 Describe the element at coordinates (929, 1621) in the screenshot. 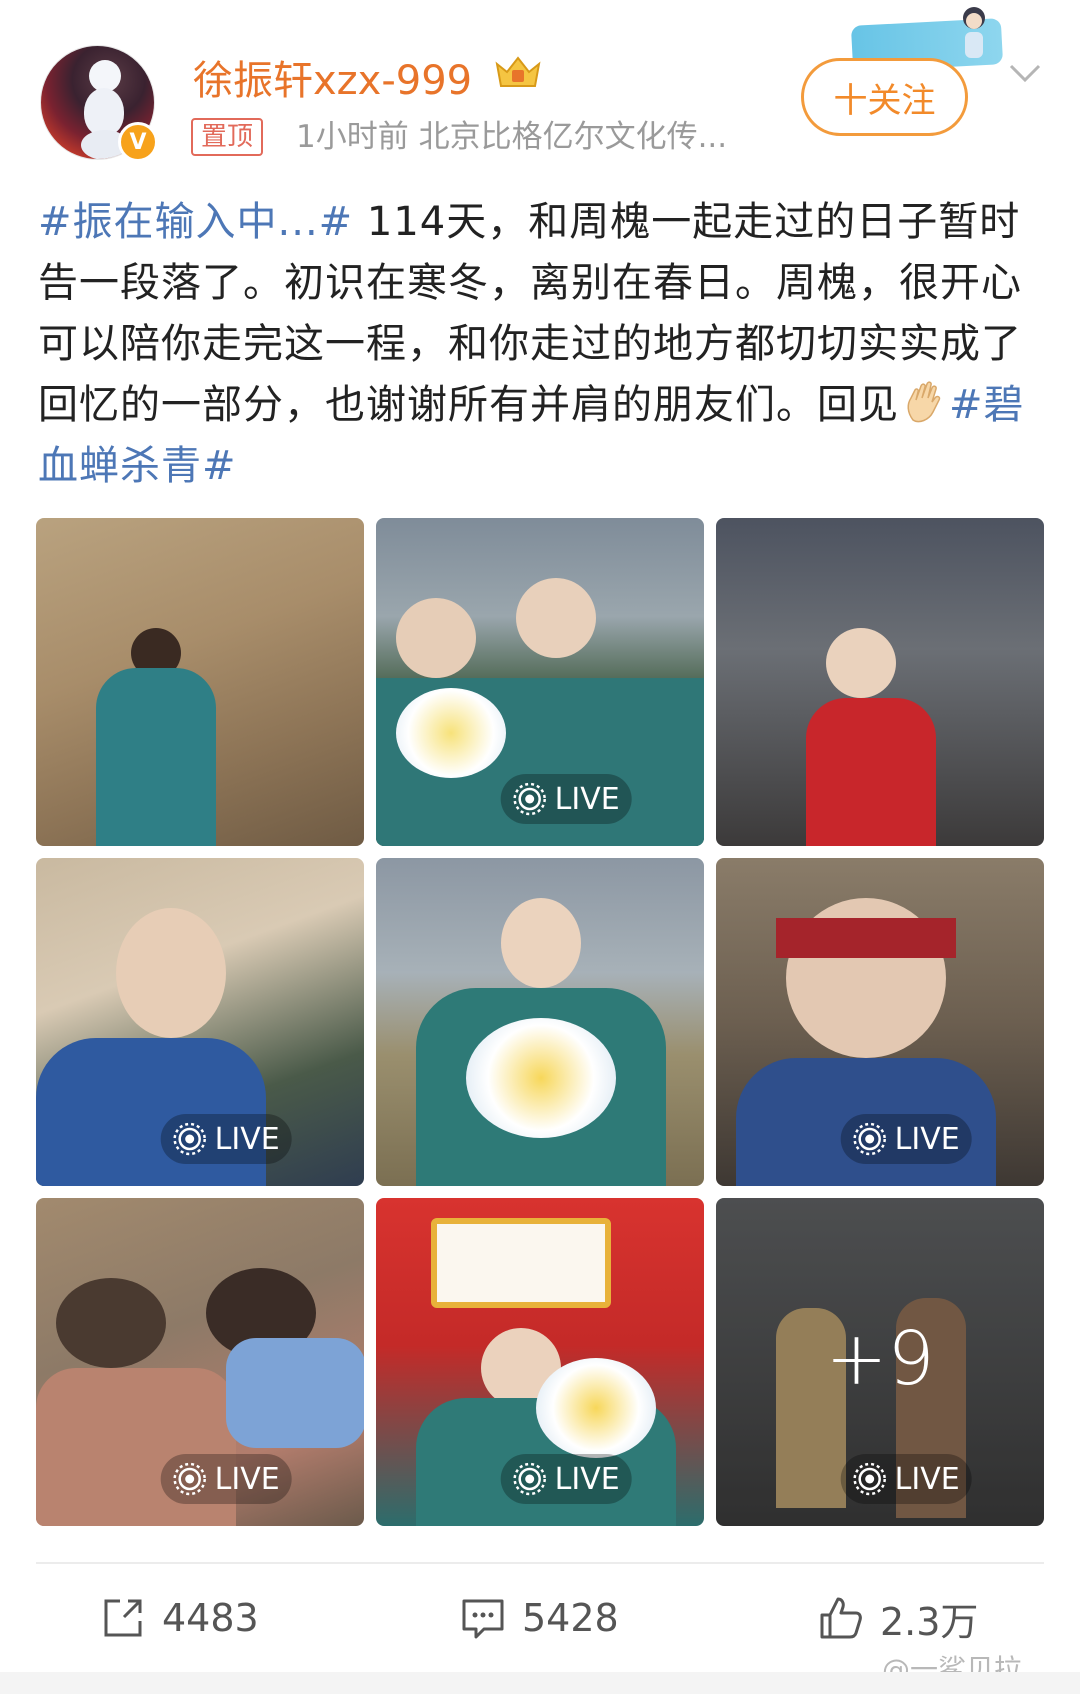

I see `like-count: 2.3万` at that location.